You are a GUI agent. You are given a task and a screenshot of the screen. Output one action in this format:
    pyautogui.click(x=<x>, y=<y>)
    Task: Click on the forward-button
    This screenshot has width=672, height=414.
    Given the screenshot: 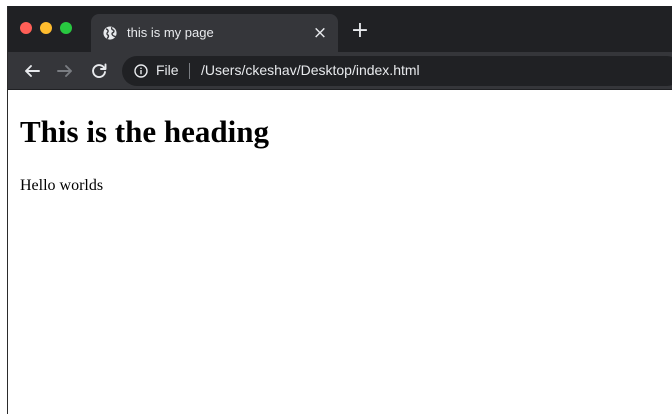 What is the action you would take?
    pyautogui.click(x=65, y=71)
    